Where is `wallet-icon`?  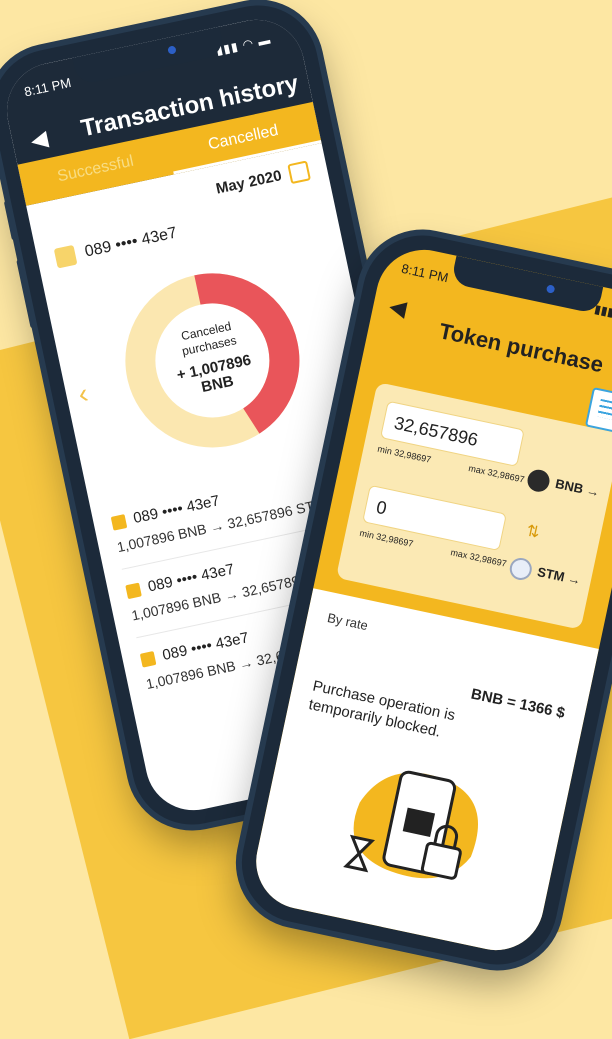
wallet-icon is located at coordinates (65, 256).